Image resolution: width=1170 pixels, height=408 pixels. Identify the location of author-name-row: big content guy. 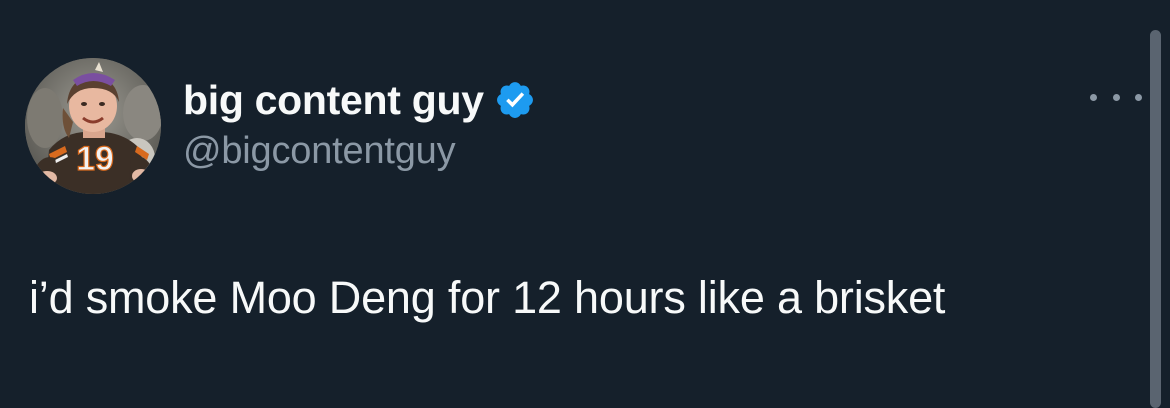
(359, 100).